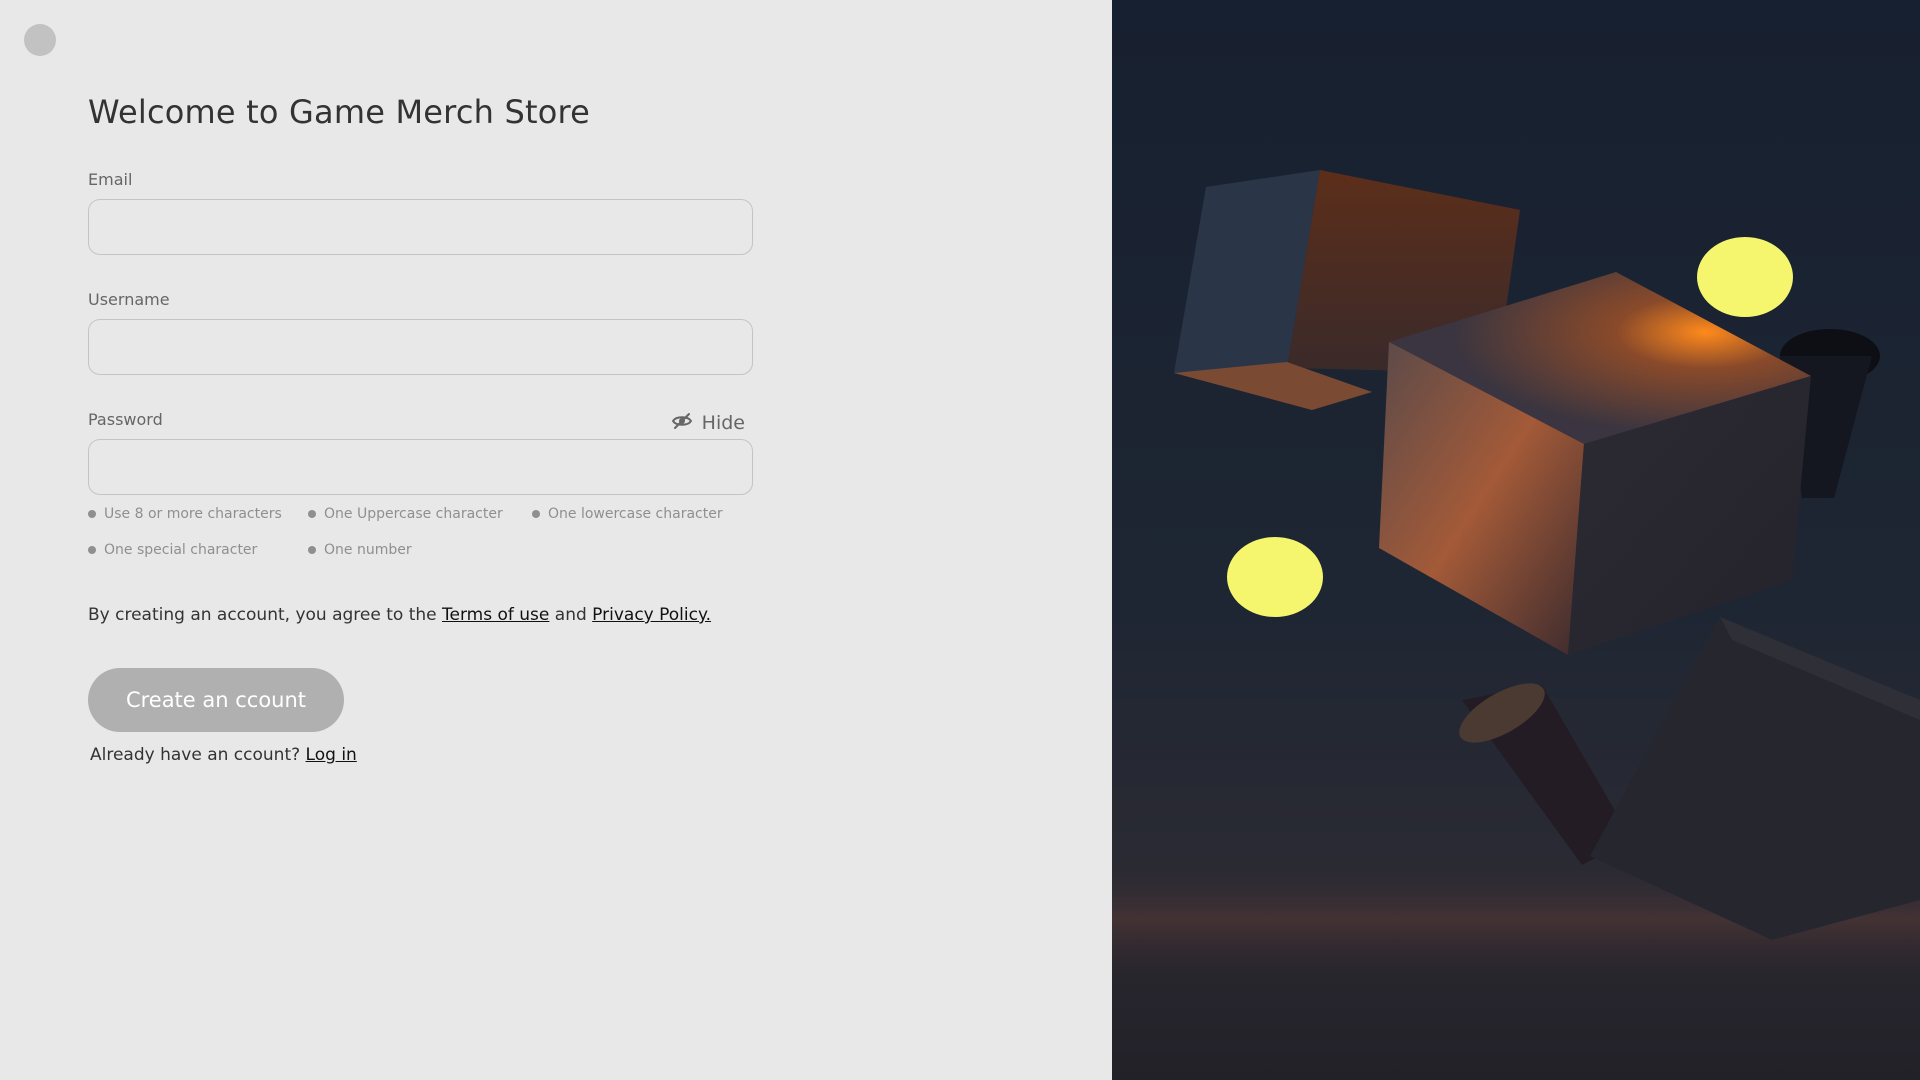 The image size is (1920, 1080). What do you see at coordinates (420, 227) in the screenshot?
I see `email-field` at bounding box center [420, 227].